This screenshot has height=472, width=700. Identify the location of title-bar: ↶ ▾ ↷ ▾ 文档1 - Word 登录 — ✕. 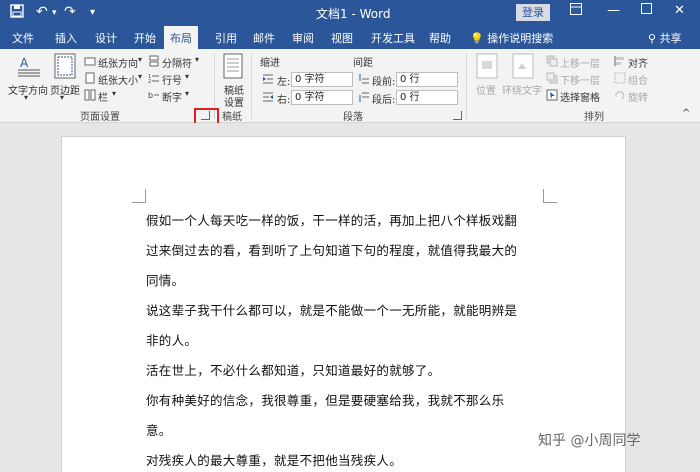
(350, 13).